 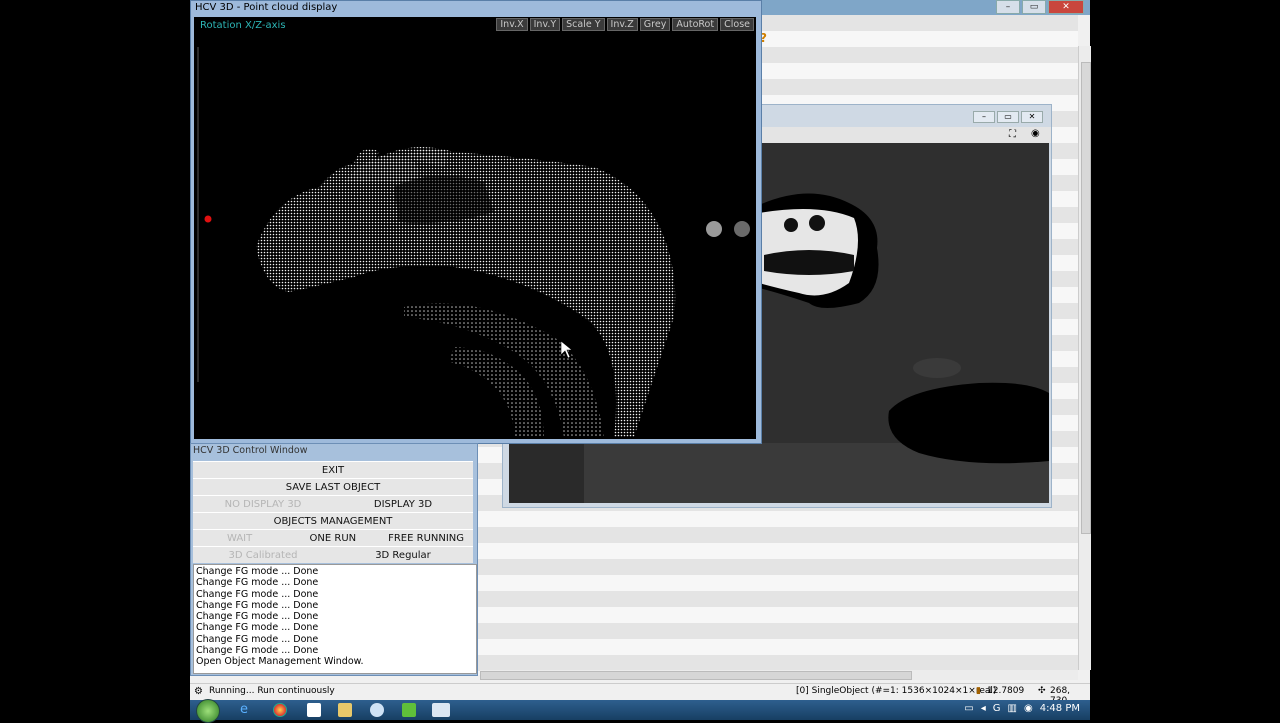 What do you see at coordinates (208, 711) in the screenshot?
I see `start-button` at bounding box center [208, 711].